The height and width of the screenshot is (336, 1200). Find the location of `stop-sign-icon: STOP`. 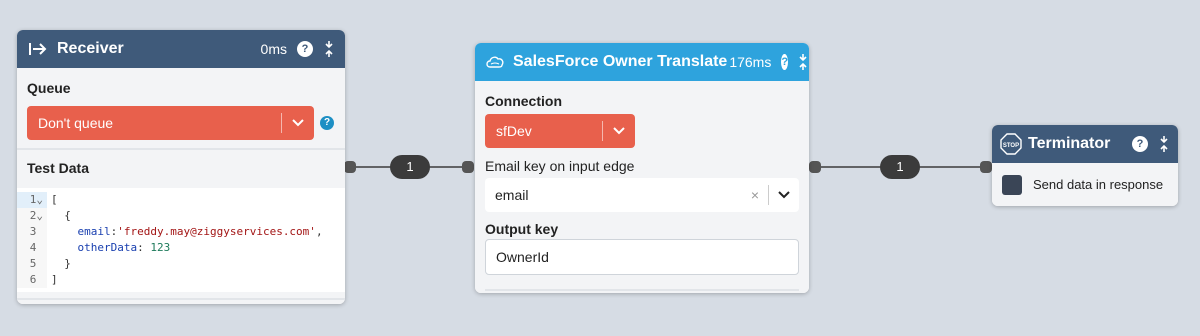

stop-sign-icon: STOP is located at coordinates (1011, 144).